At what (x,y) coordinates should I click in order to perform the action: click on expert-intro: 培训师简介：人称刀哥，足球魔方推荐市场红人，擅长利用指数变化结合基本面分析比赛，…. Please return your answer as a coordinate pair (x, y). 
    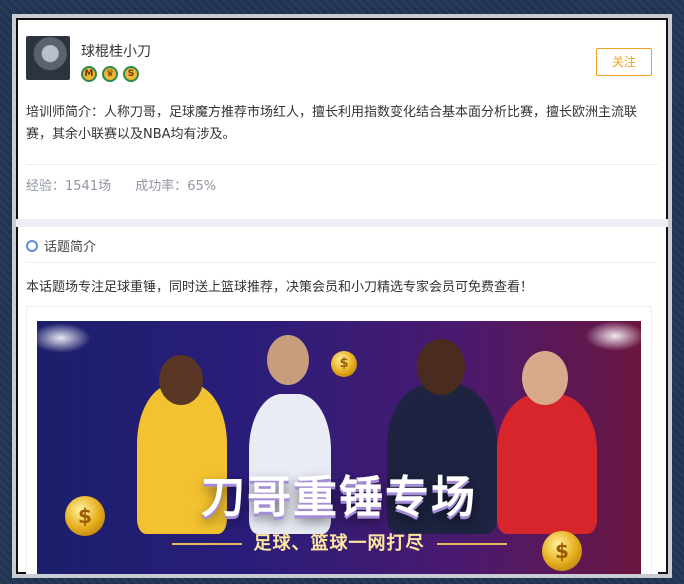
    Looking at the image, I should click on (332, 123).